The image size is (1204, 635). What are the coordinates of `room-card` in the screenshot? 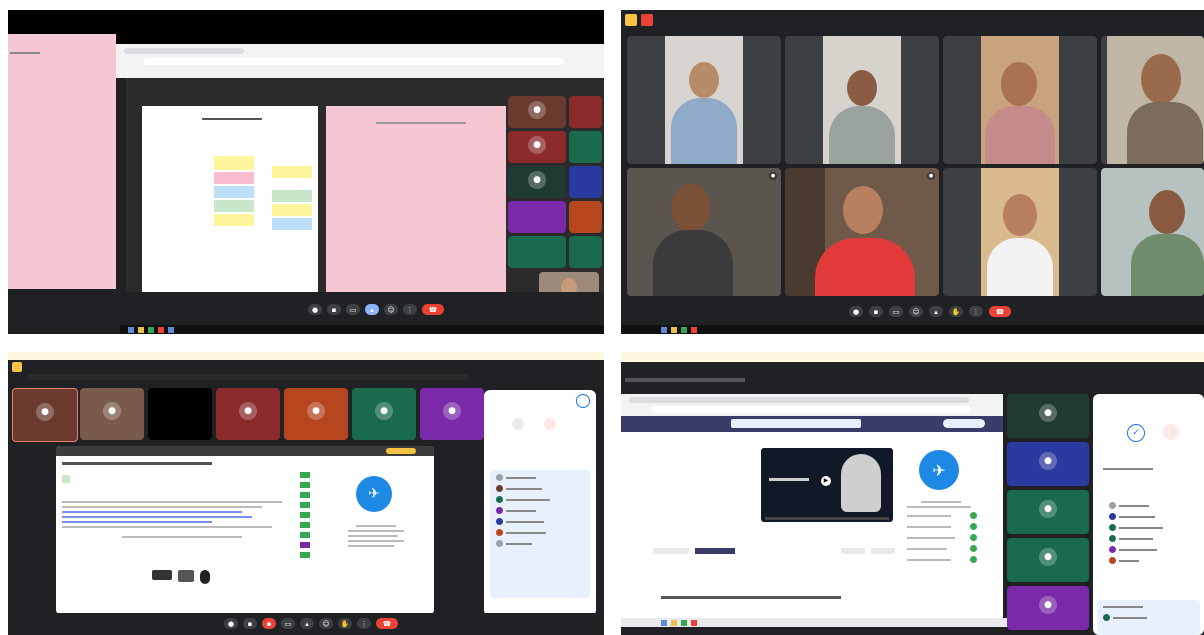 It's located at (1148, 617).